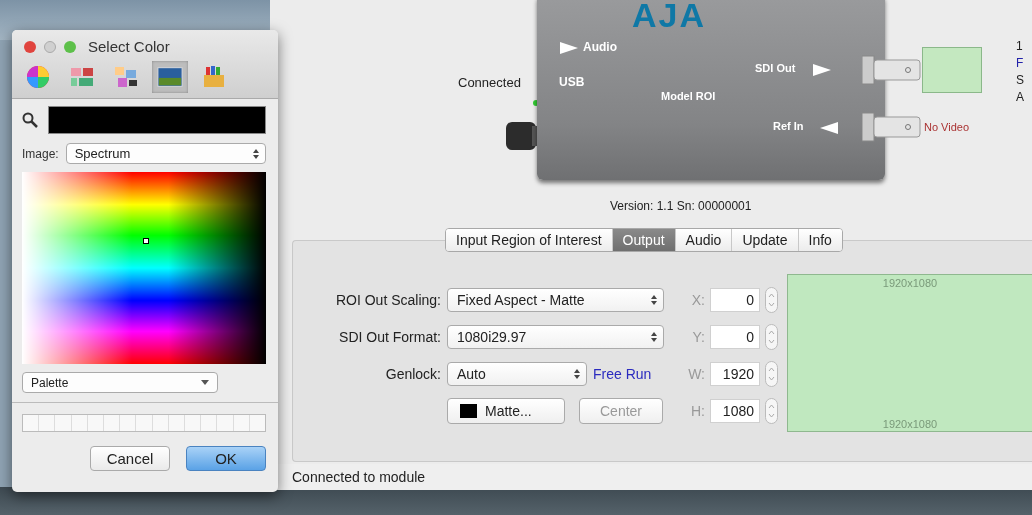 The image size is (1032, 515). Describe the element at coordinates (226, 458) in the screenshot. I see `dialog-button: OK` at that location.